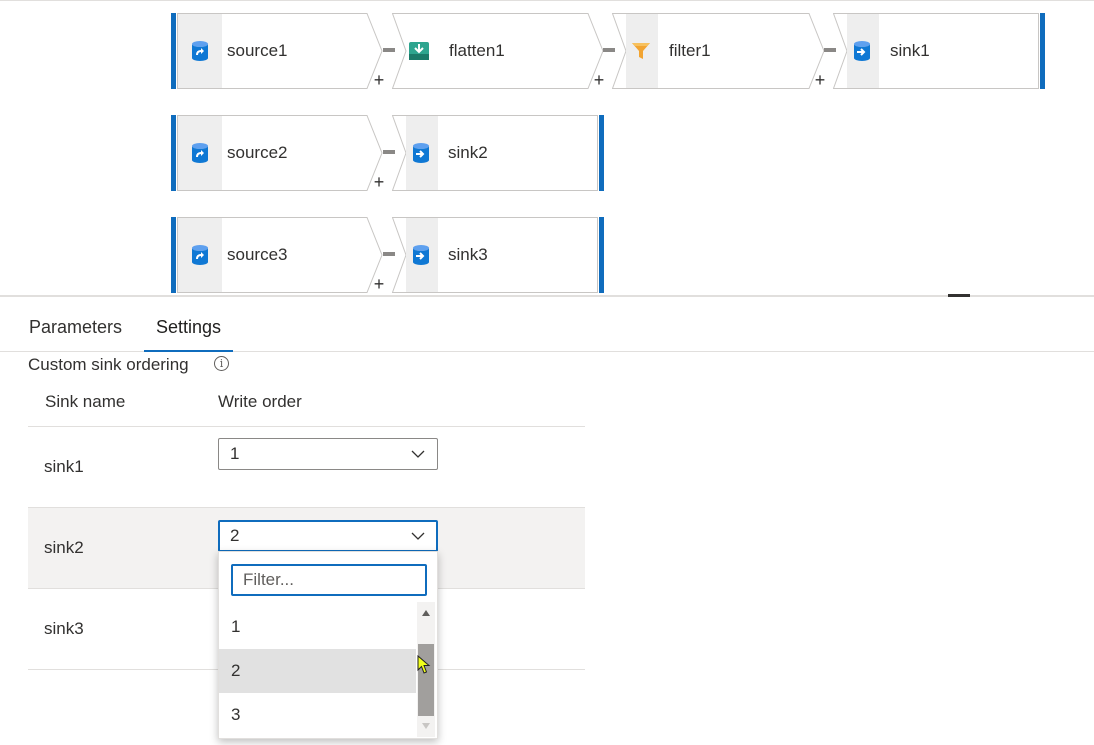 The width and height of the screenshot is (1094, 745). I want to click on sink3-right-rail, so click(601, 255).